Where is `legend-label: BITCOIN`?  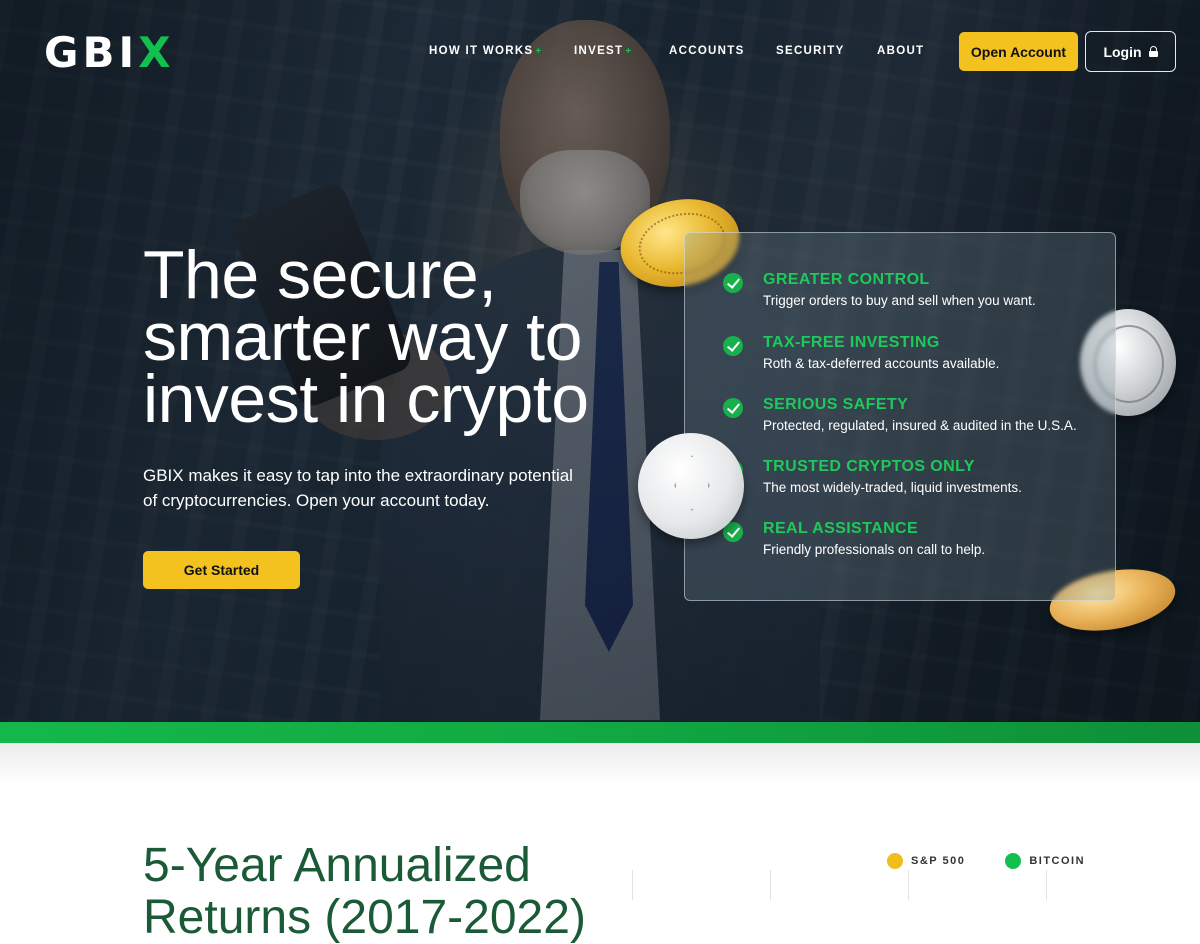
legend-label: BITCOIN is located at coordinates (1057, 861).